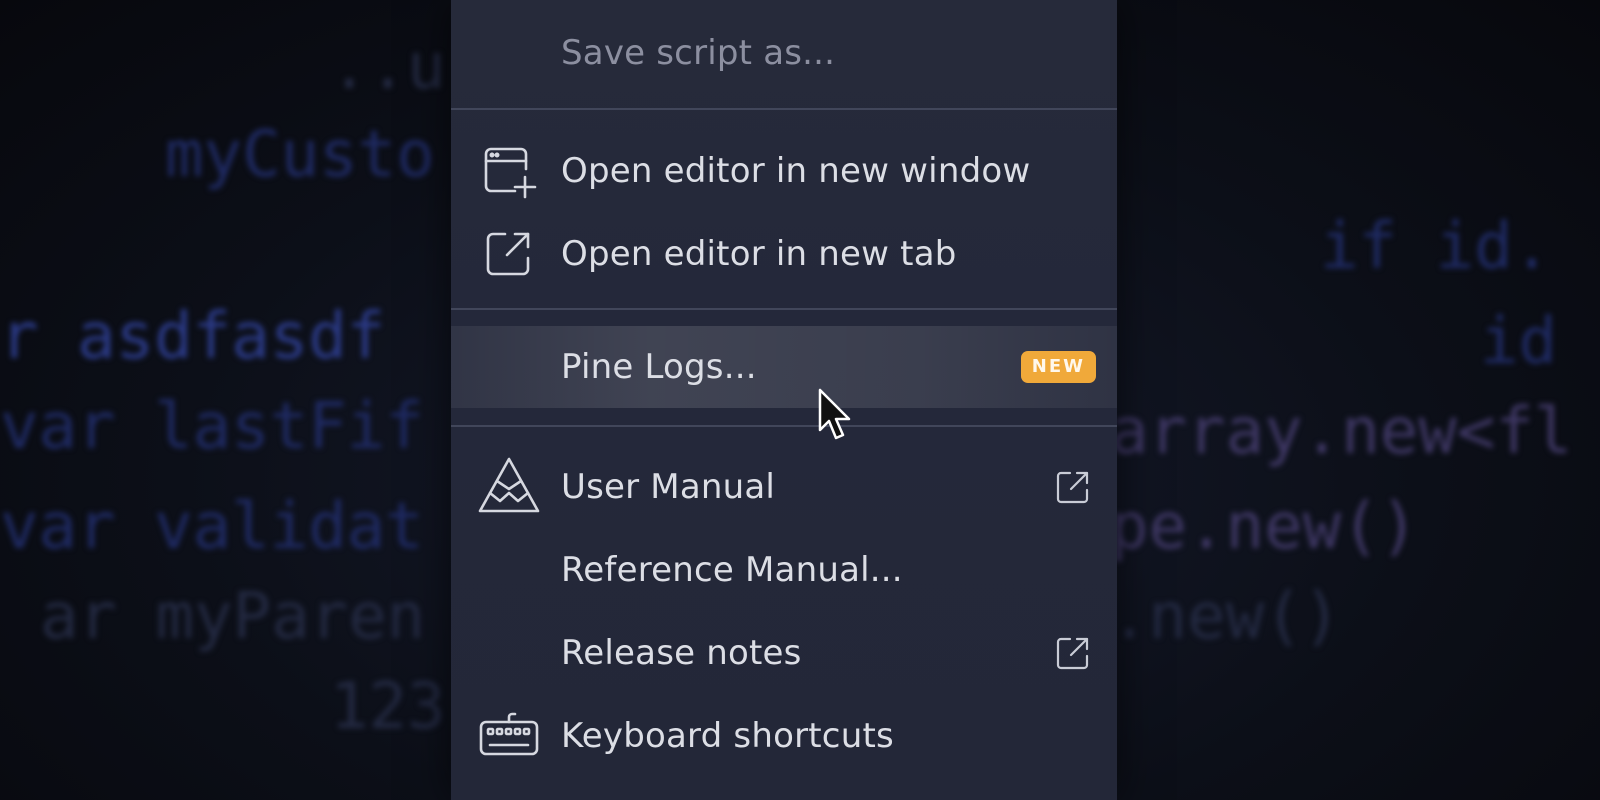 The width and height of the screenshot is (1600, 800). What do you see at coordinates (784, 487) in the screenshot?
I see `menu-item-user-manual: User Manual` at bounding box center [784, 487].